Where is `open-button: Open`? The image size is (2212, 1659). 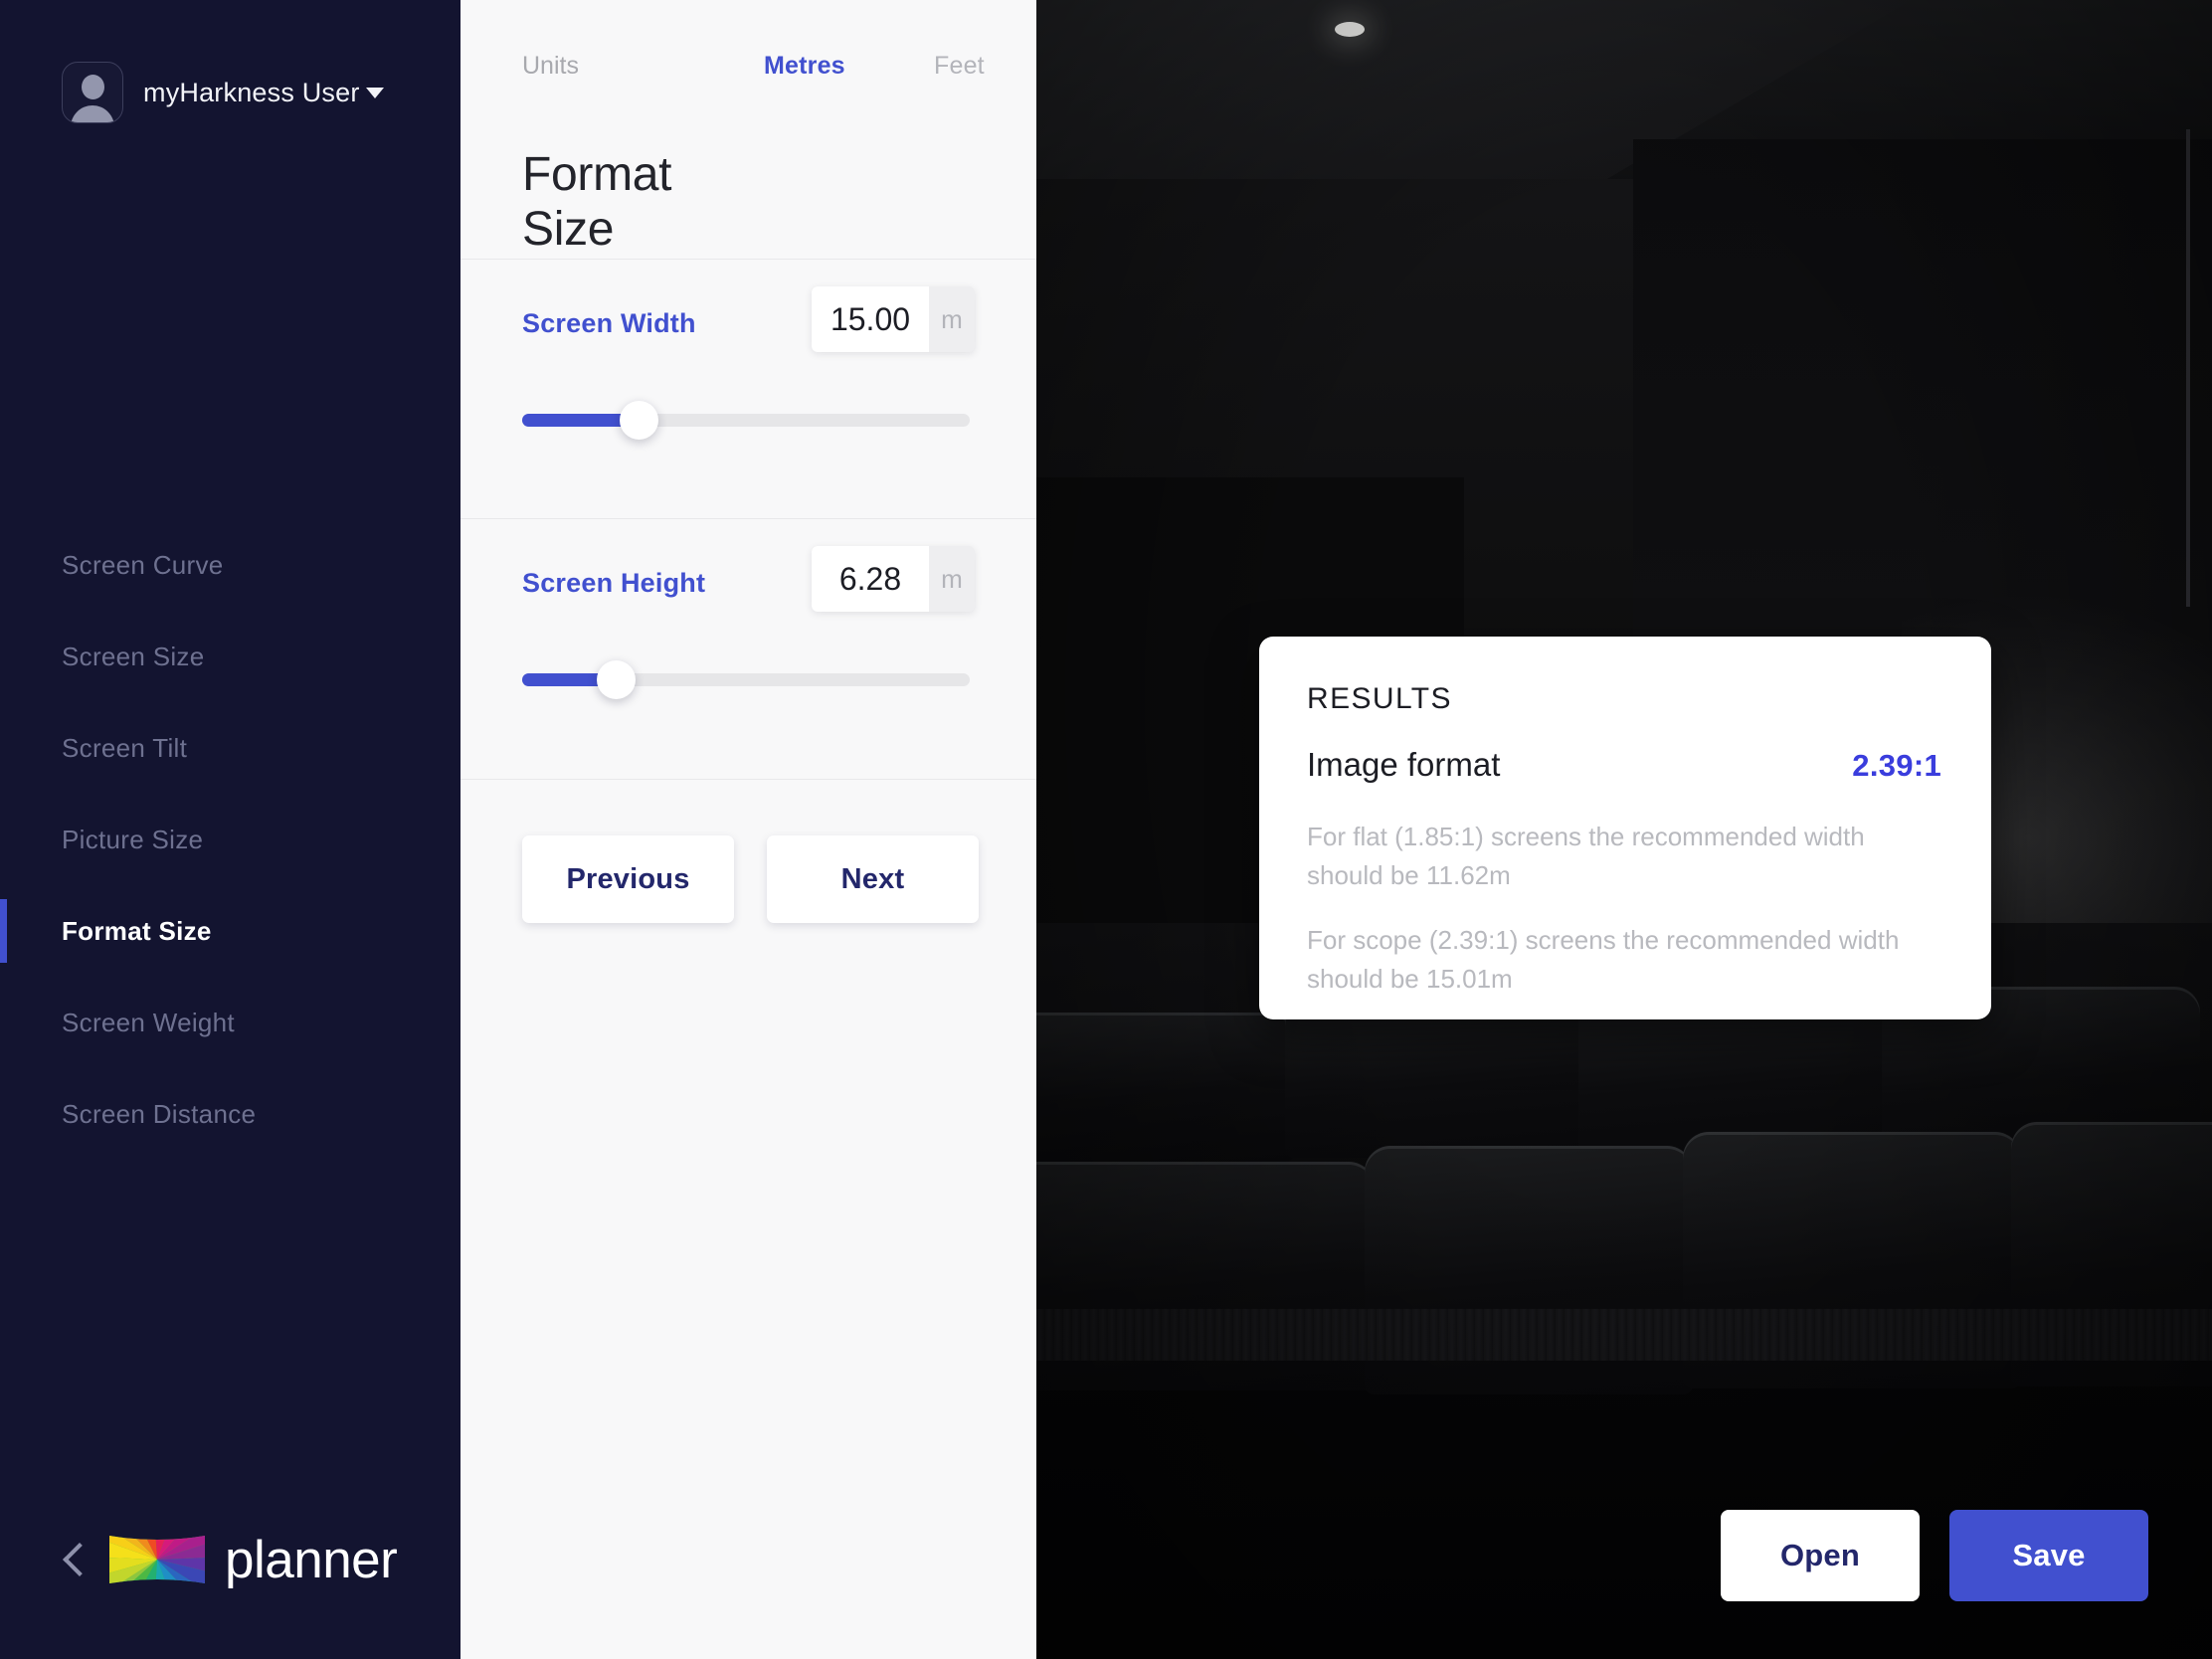
open-button: Open is located at coordinates (1820, 1555).